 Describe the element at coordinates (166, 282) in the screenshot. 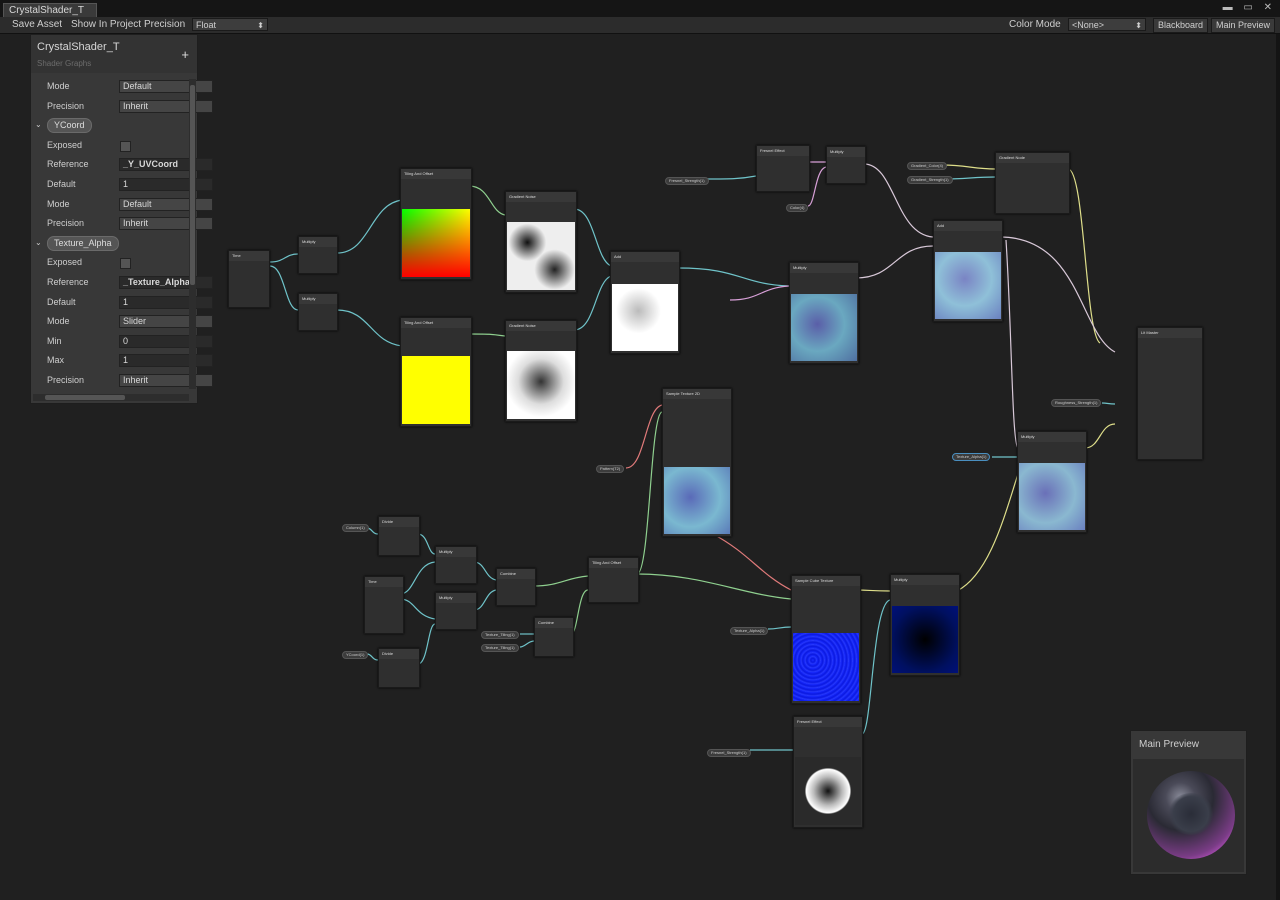

I see `text-field: _Texture_Alpha` at that location.